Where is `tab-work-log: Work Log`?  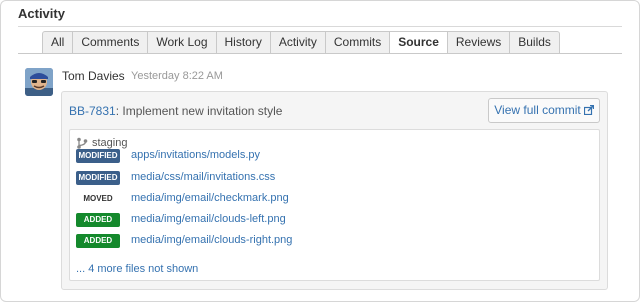 tab-work-log: Work Log is located at coordinates (182, 42).